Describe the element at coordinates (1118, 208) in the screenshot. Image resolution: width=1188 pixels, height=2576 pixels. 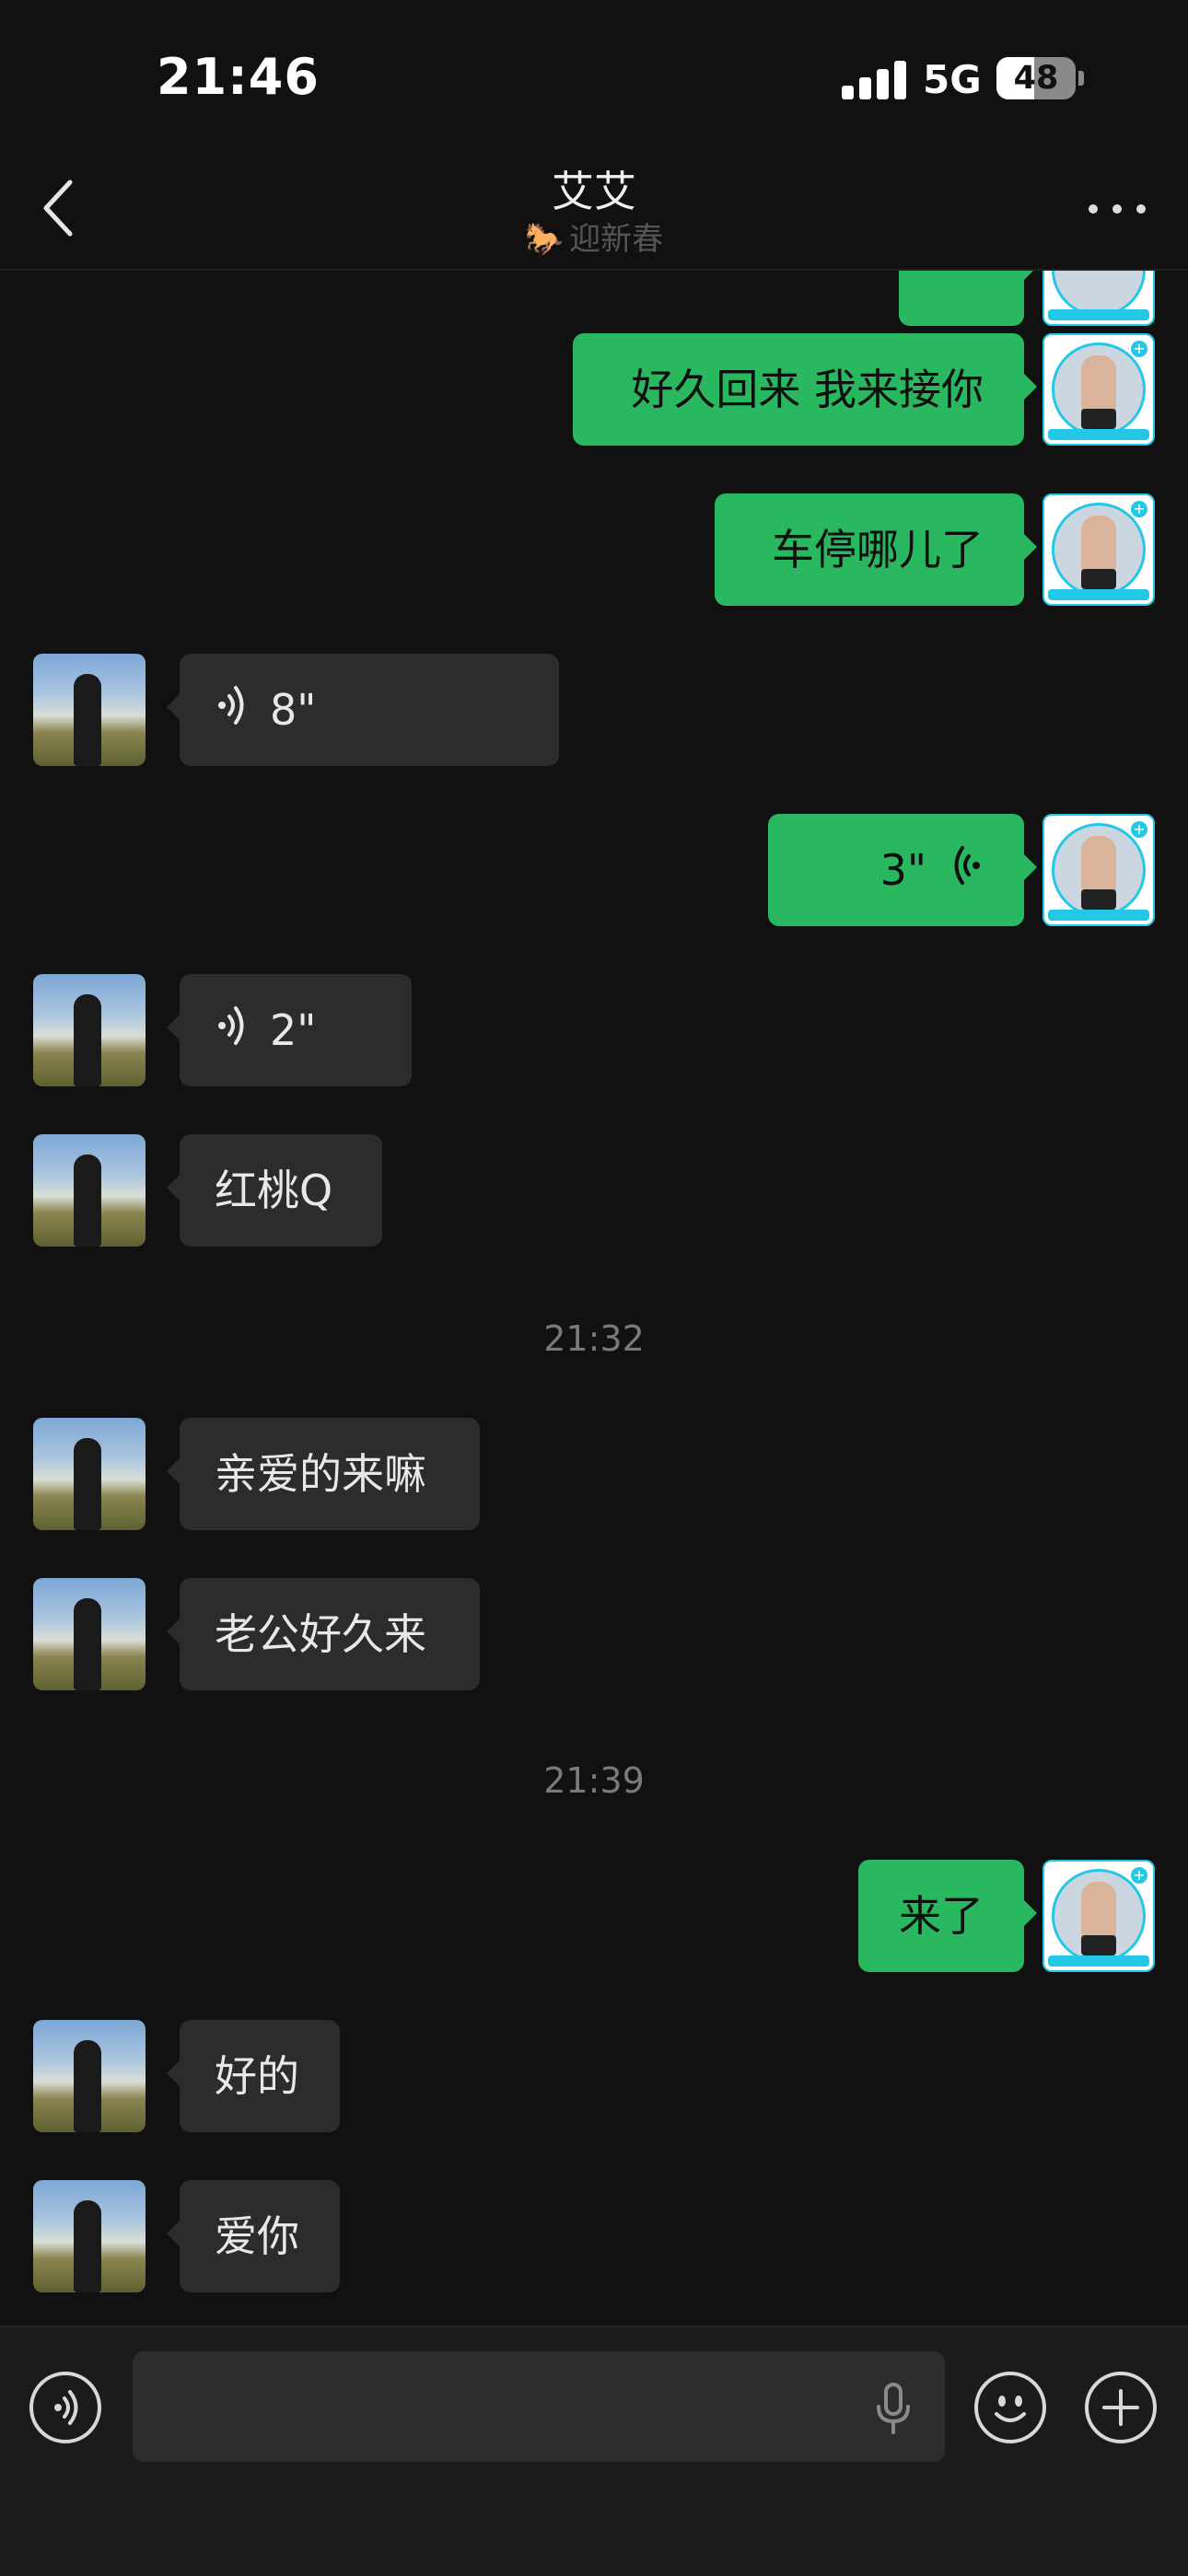
I see `ellipsis-icon` at that location.